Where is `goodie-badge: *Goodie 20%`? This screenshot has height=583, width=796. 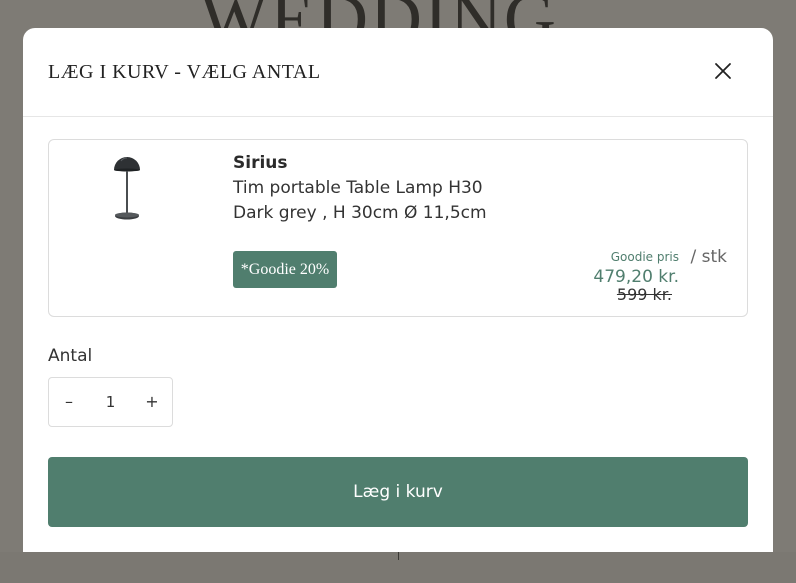 goodie-badge: *Goodie 20% is located at coordinates (285, 269).